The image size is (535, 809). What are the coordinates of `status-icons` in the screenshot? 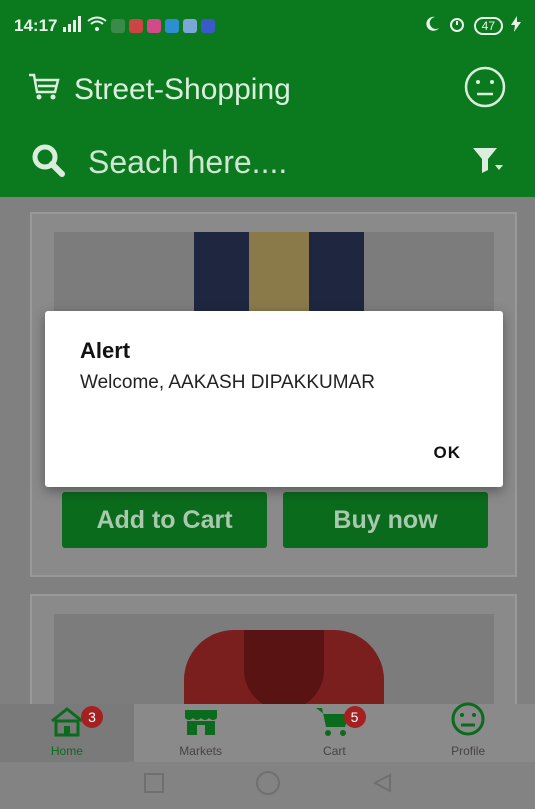 It's located at (139, 26).